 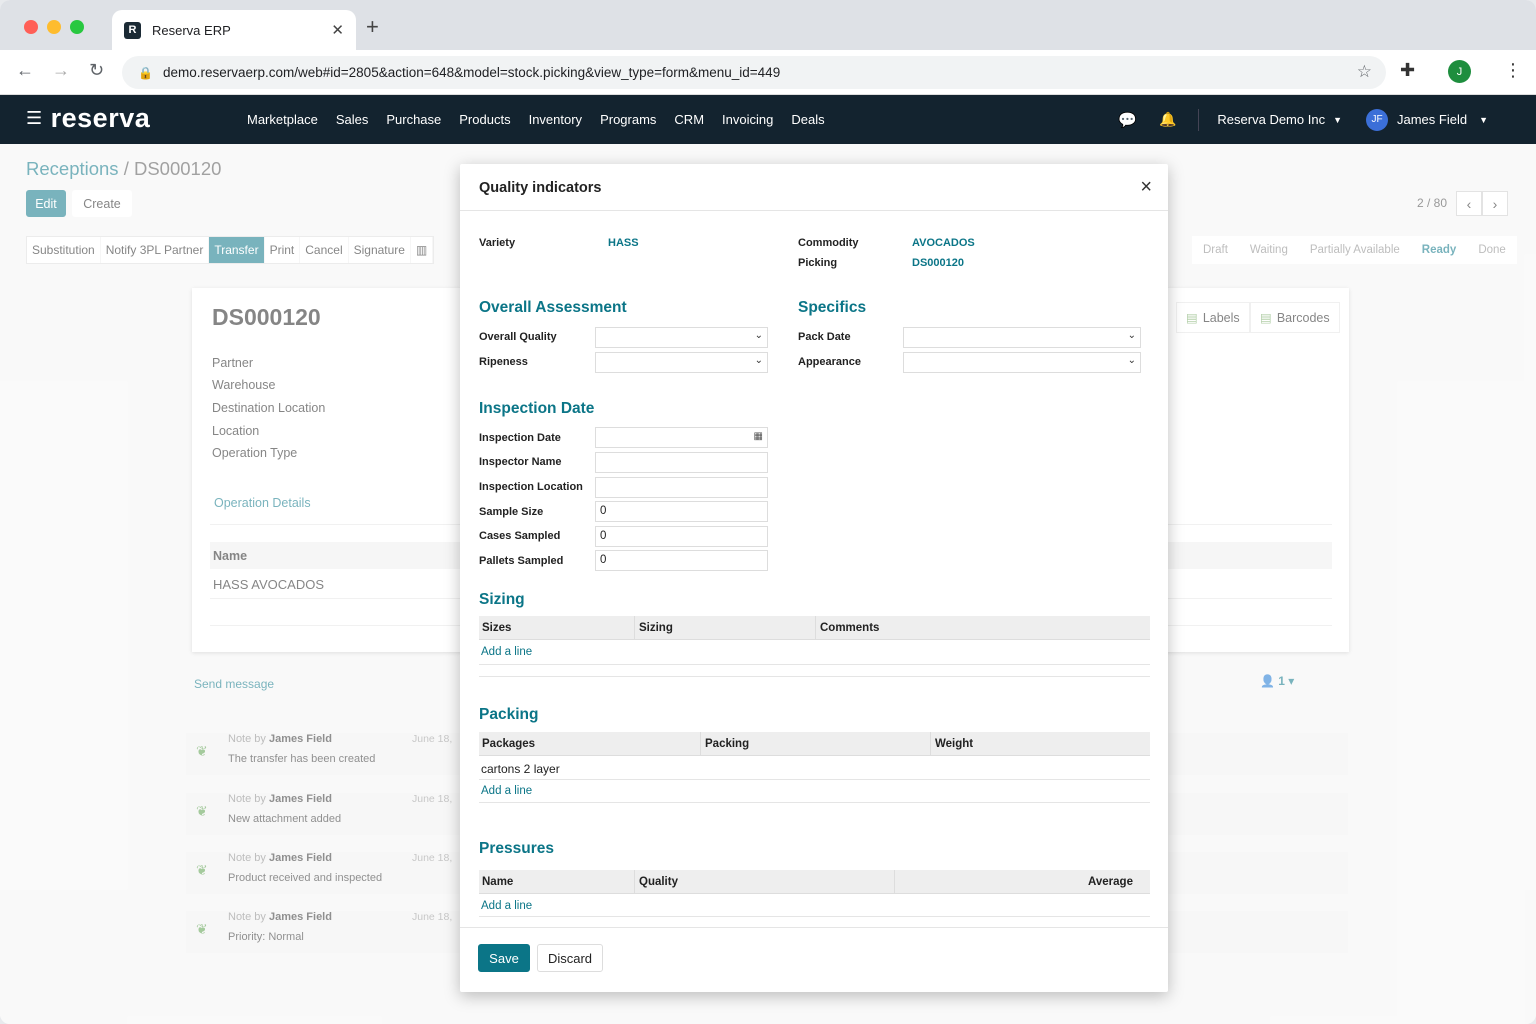 What do you see at coordinates (54, 27) in the screenshot?
I see `minimize-window-icon` at bounding box center [54, 27].